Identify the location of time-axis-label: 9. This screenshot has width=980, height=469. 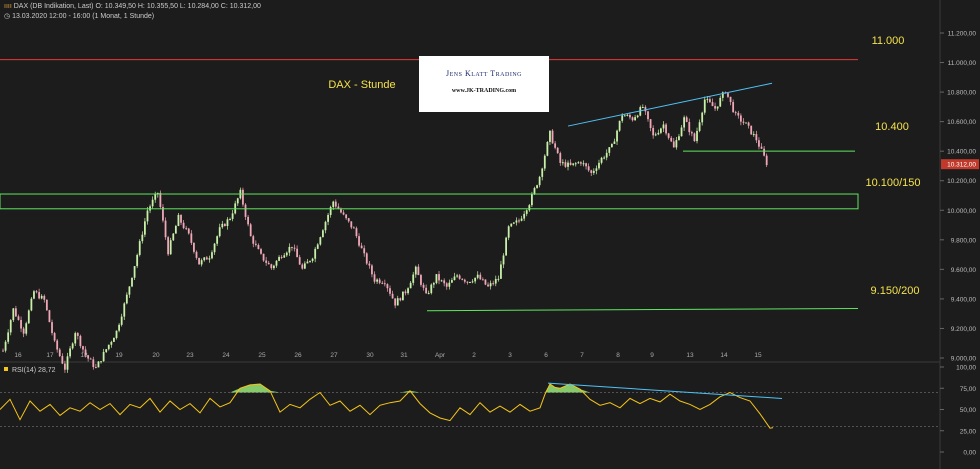
(652, 355).